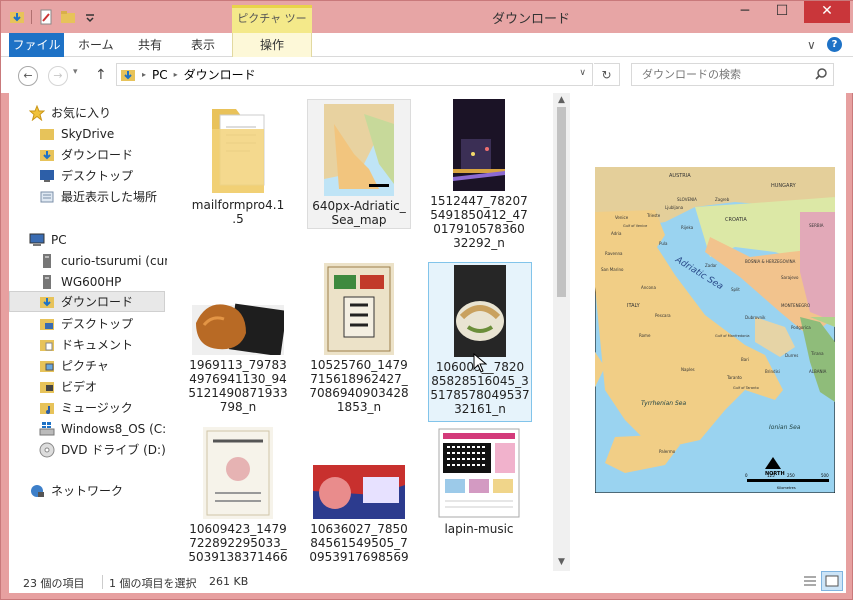 Image resolution: width=853 pixels, height=600 pixels. I want to click on expand-ribbon-button: ∨, so click(811, 45).